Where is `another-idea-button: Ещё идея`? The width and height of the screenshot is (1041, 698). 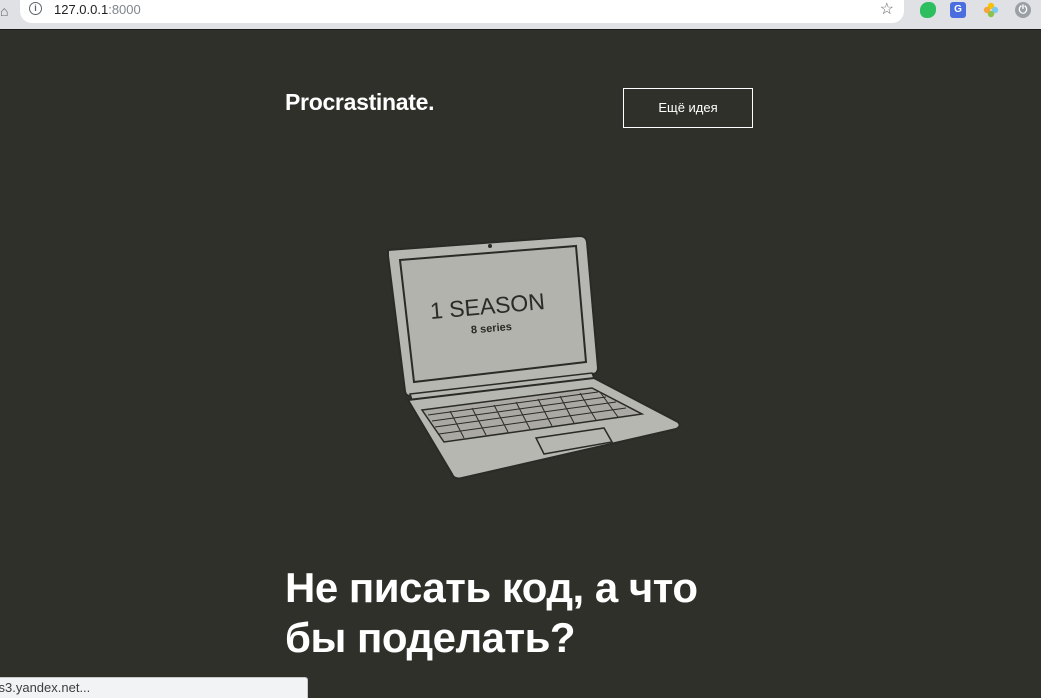
another-idea-button: Ещё идея is located at coordinates (688, 108).